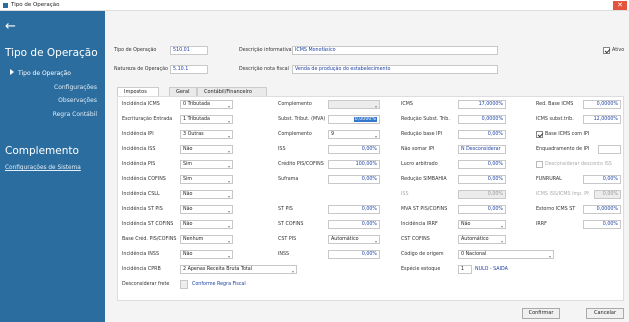 The height and width of the screenshot is (322, 629). I want to click on incidencia-st-cofins-select: Não ▾, so click(206, 224).